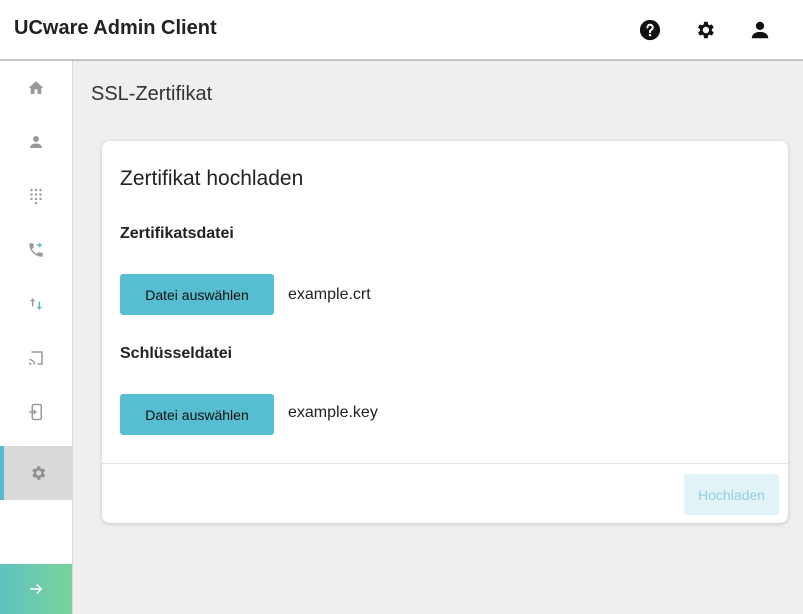  I want to click on sidebar-item-call-forwarding, so click(36, 250).